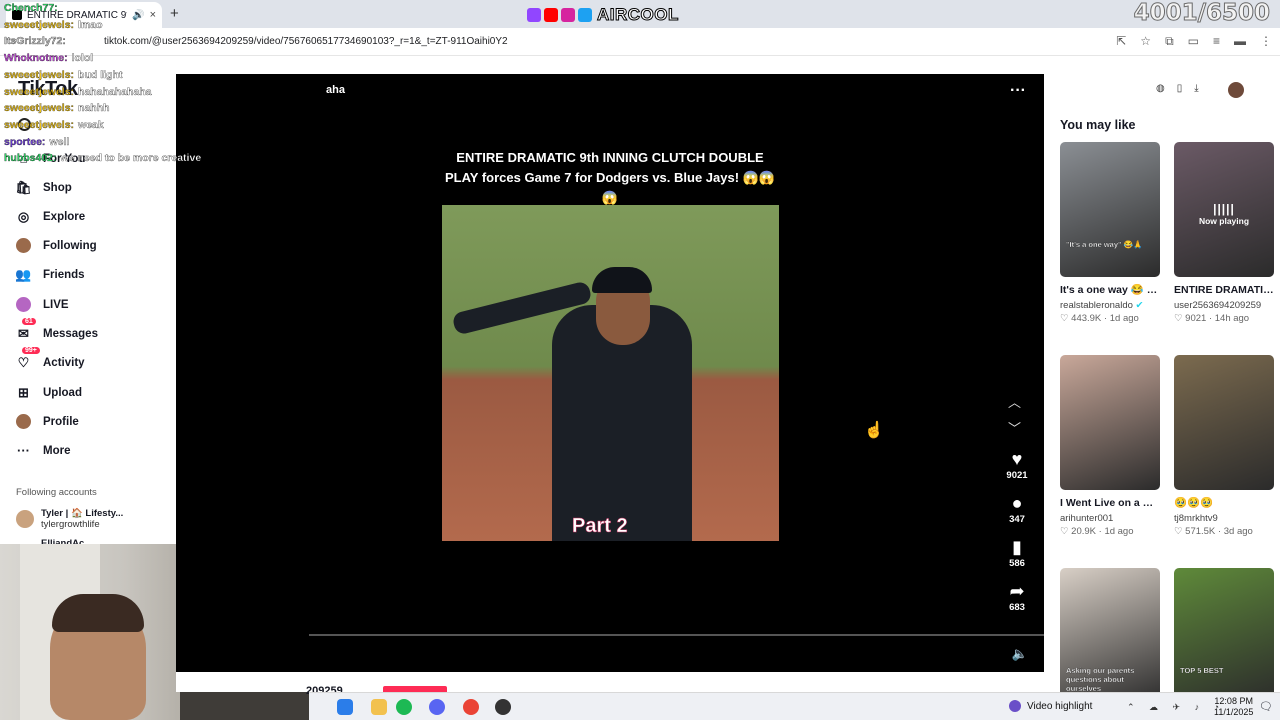 This screenshot has height=720, width=1280. What do you see at coordinates (1017, 563) in the screenshot?
I see `save-count: 586` at bounding box center [1017, 563].